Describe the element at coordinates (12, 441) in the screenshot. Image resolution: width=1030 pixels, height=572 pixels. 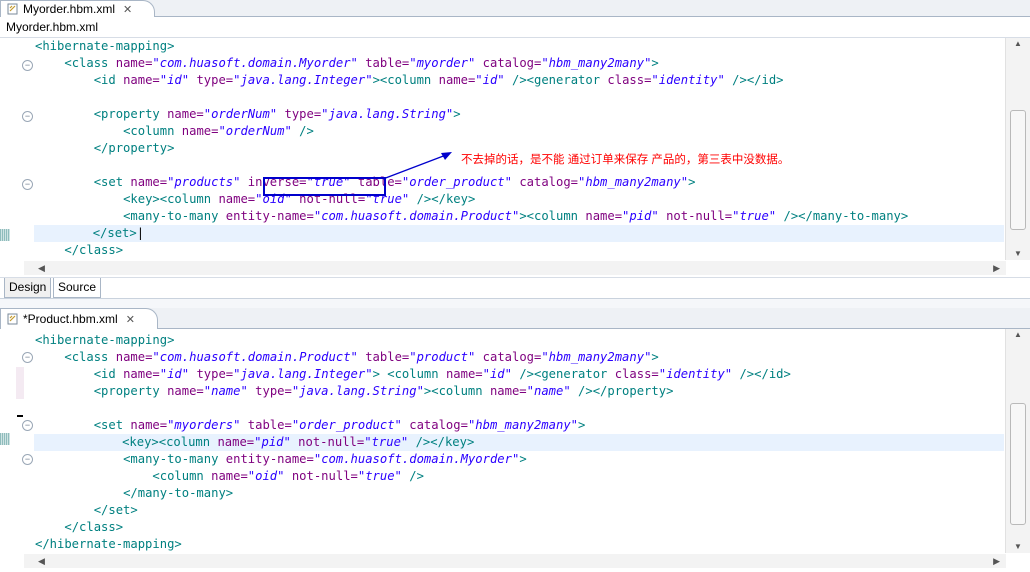
I see `annotation-ruler` at that location.